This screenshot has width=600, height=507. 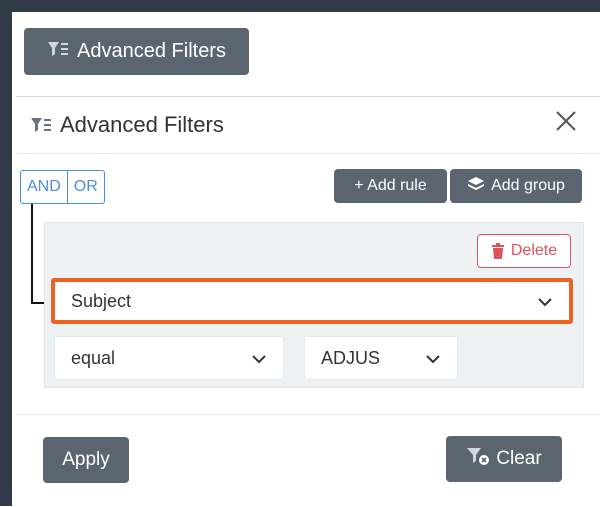 What do you see at coordinates (519, 458) in the screenshot?
I see `clear-label: Clear` at bounding box center [519, 458].